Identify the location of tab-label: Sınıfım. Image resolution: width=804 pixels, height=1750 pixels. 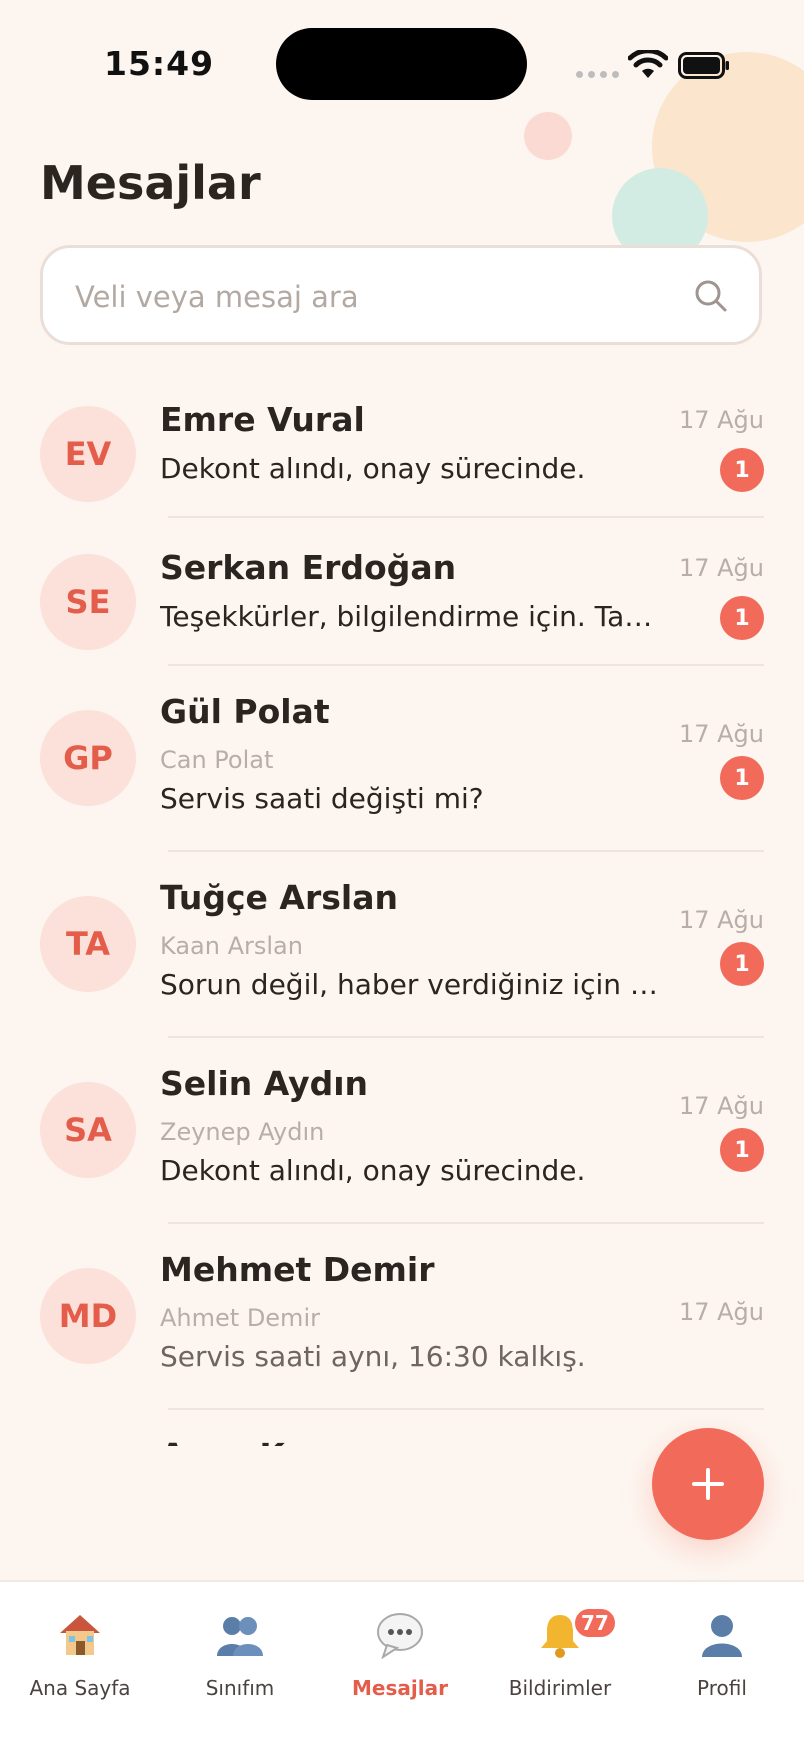
(240, 1688).